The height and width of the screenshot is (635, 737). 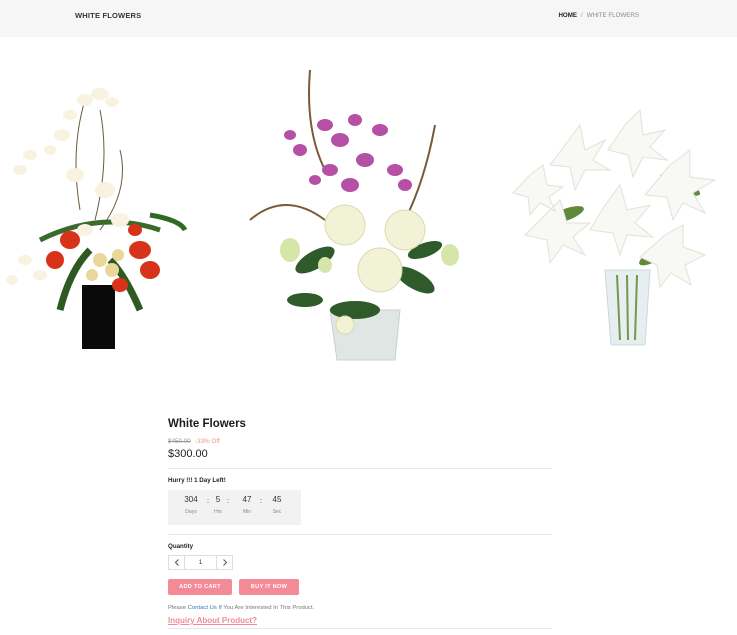 What do you see at coordinates (177, 608) in the screenshot?
I see `contact-prefix: Please` at bounding box center [177, 608].